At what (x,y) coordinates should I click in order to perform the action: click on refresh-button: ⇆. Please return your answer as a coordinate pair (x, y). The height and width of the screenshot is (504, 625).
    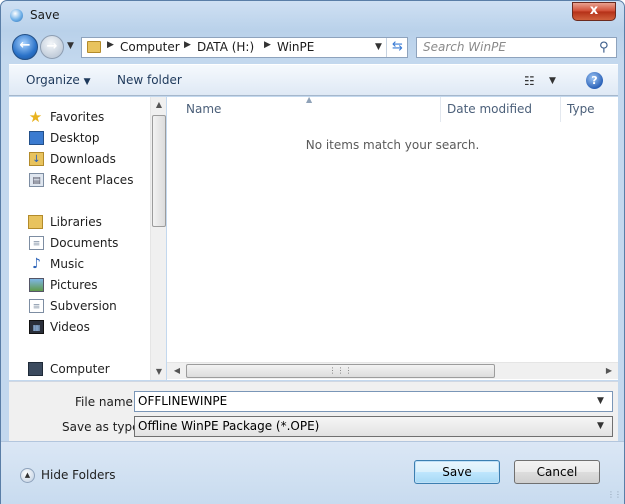
    Looking at the image, I should click on (397, 47).